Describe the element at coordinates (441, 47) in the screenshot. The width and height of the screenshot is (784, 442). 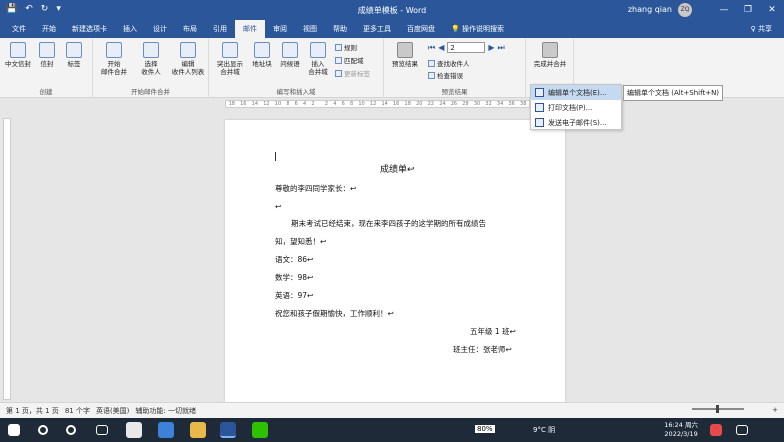
I see `prev-record-icon: ◀` at that location.